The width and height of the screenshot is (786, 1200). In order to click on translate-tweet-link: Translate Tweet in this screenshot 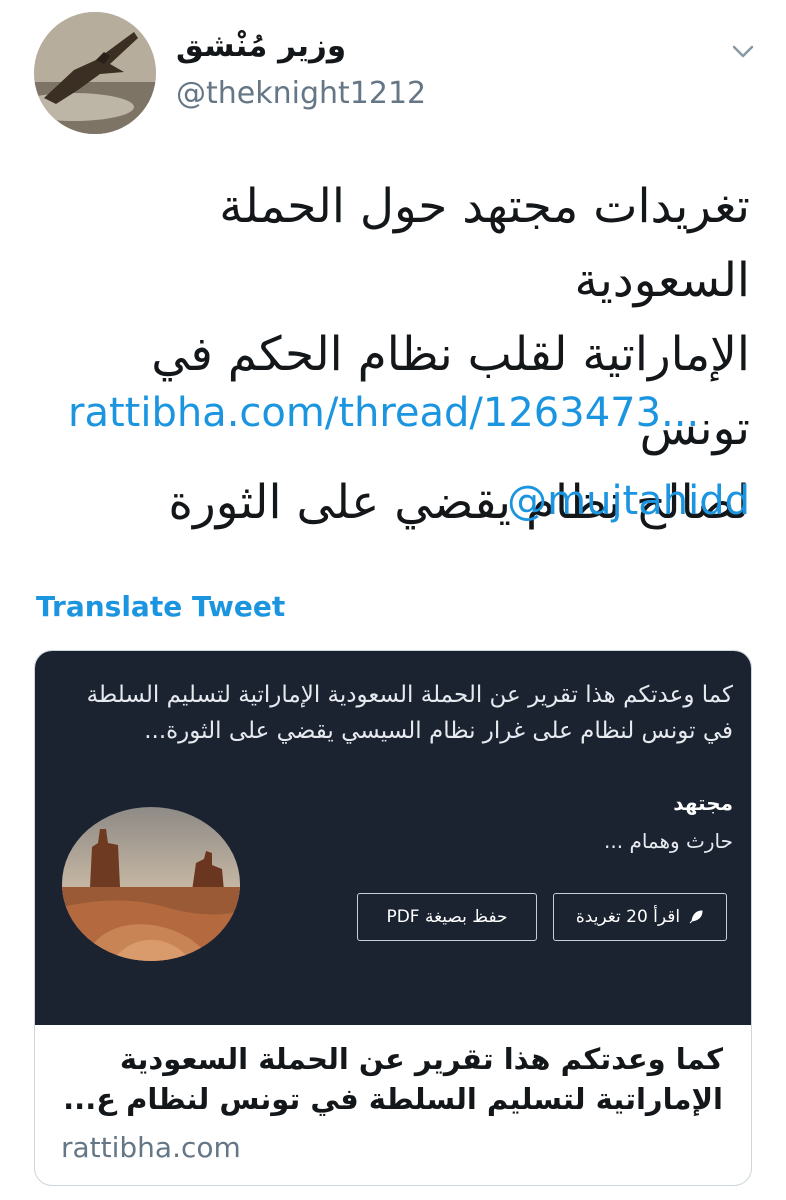, I will do `click(160, 606)`.